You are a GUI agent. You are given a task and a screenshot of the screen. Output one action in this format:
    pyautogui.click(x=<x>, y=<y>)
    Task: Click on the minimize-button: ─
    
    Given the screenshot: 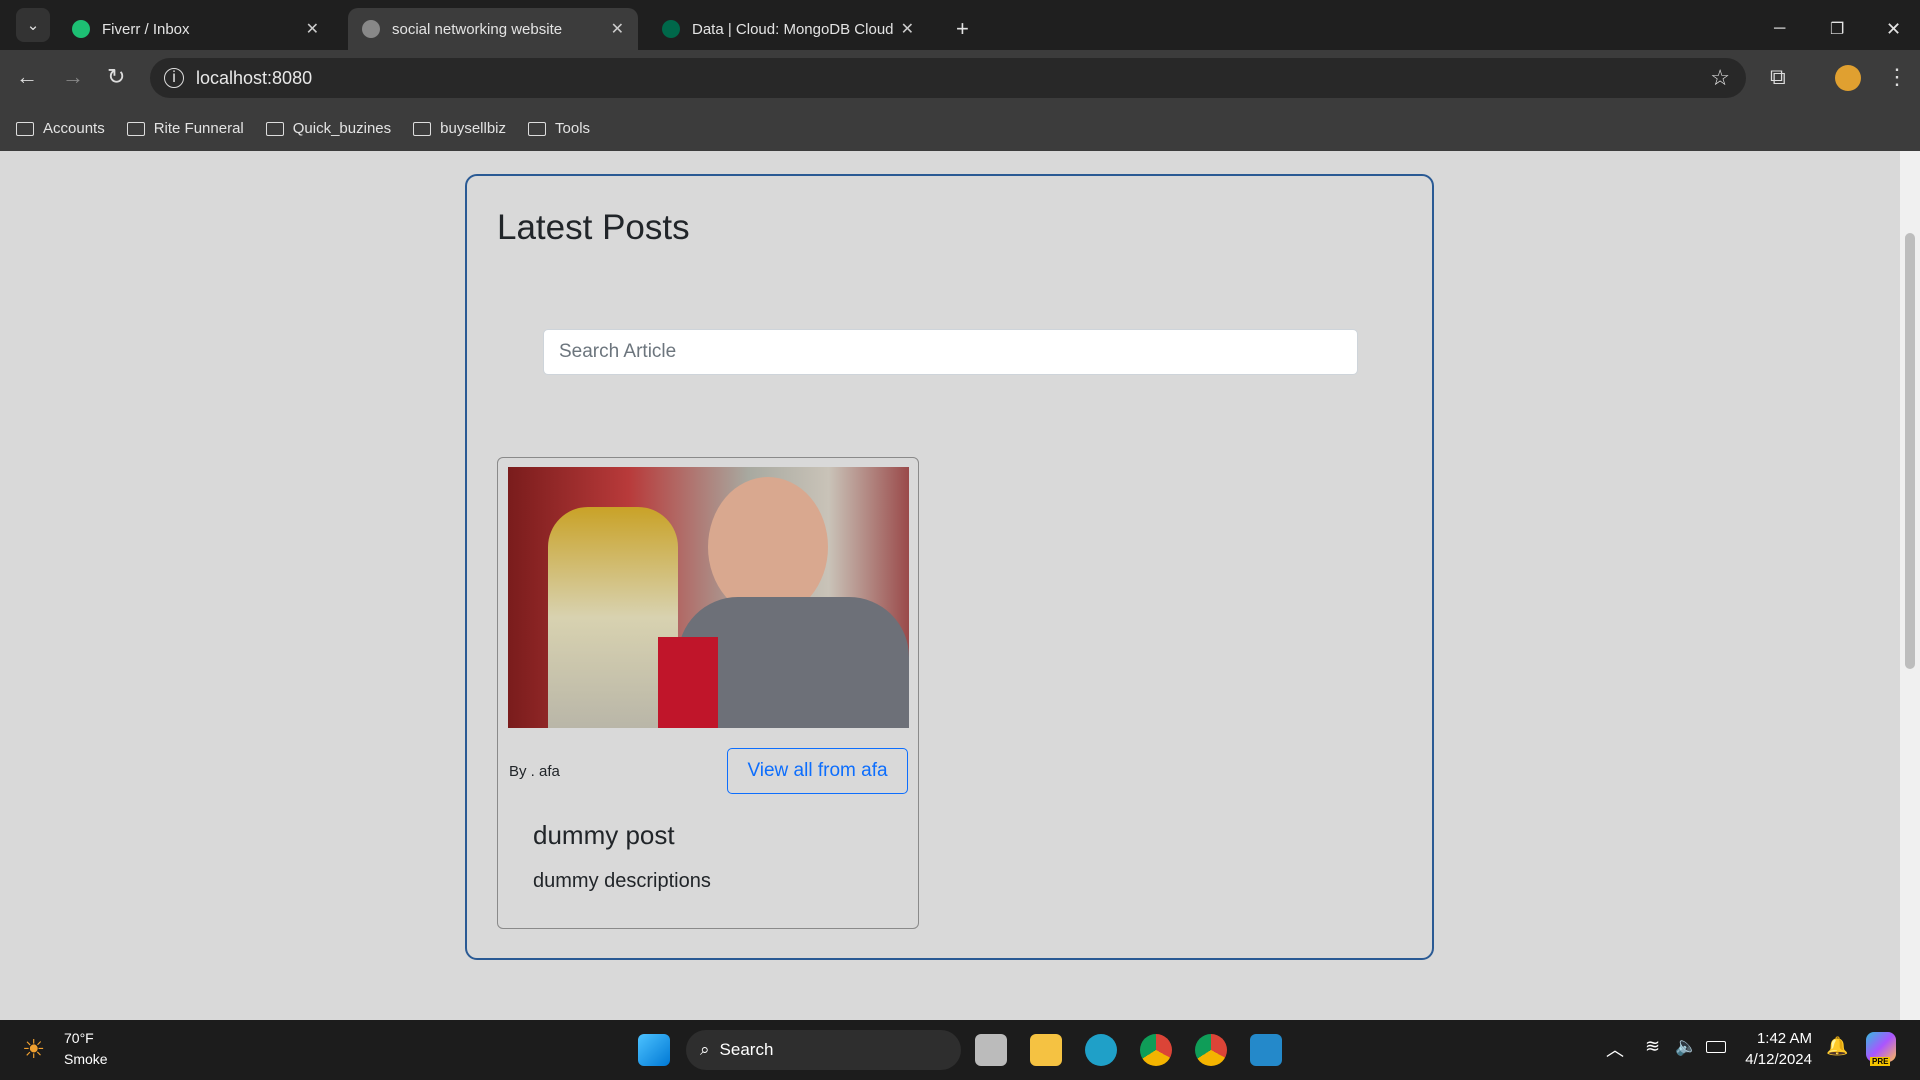 What is the action you would take?
    pyautogui.click(x=1779, y=29)
    